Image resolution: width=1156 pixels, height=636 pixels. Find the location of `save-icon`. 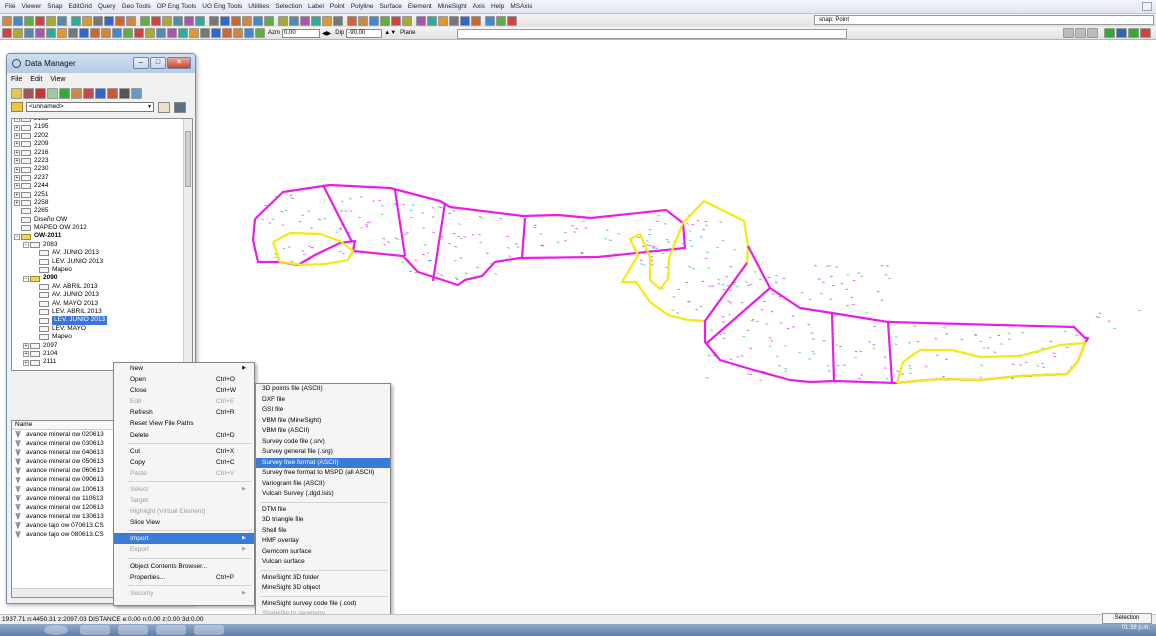

save-icon is located at coordinates (180, 107).